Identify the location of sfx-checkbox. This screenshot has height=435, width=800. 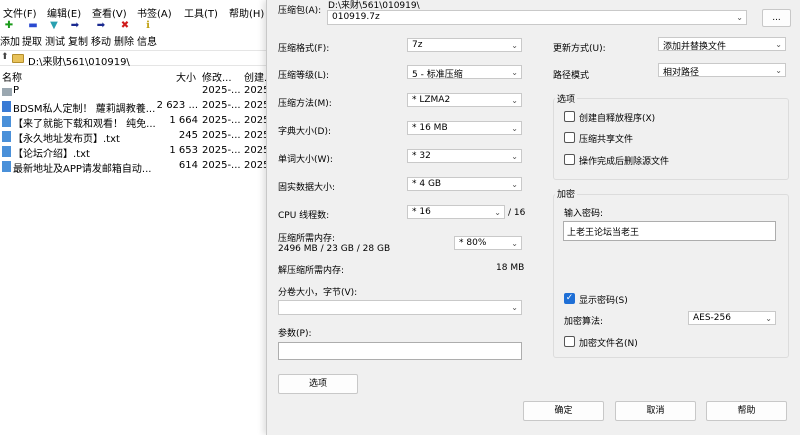
(569, 116).